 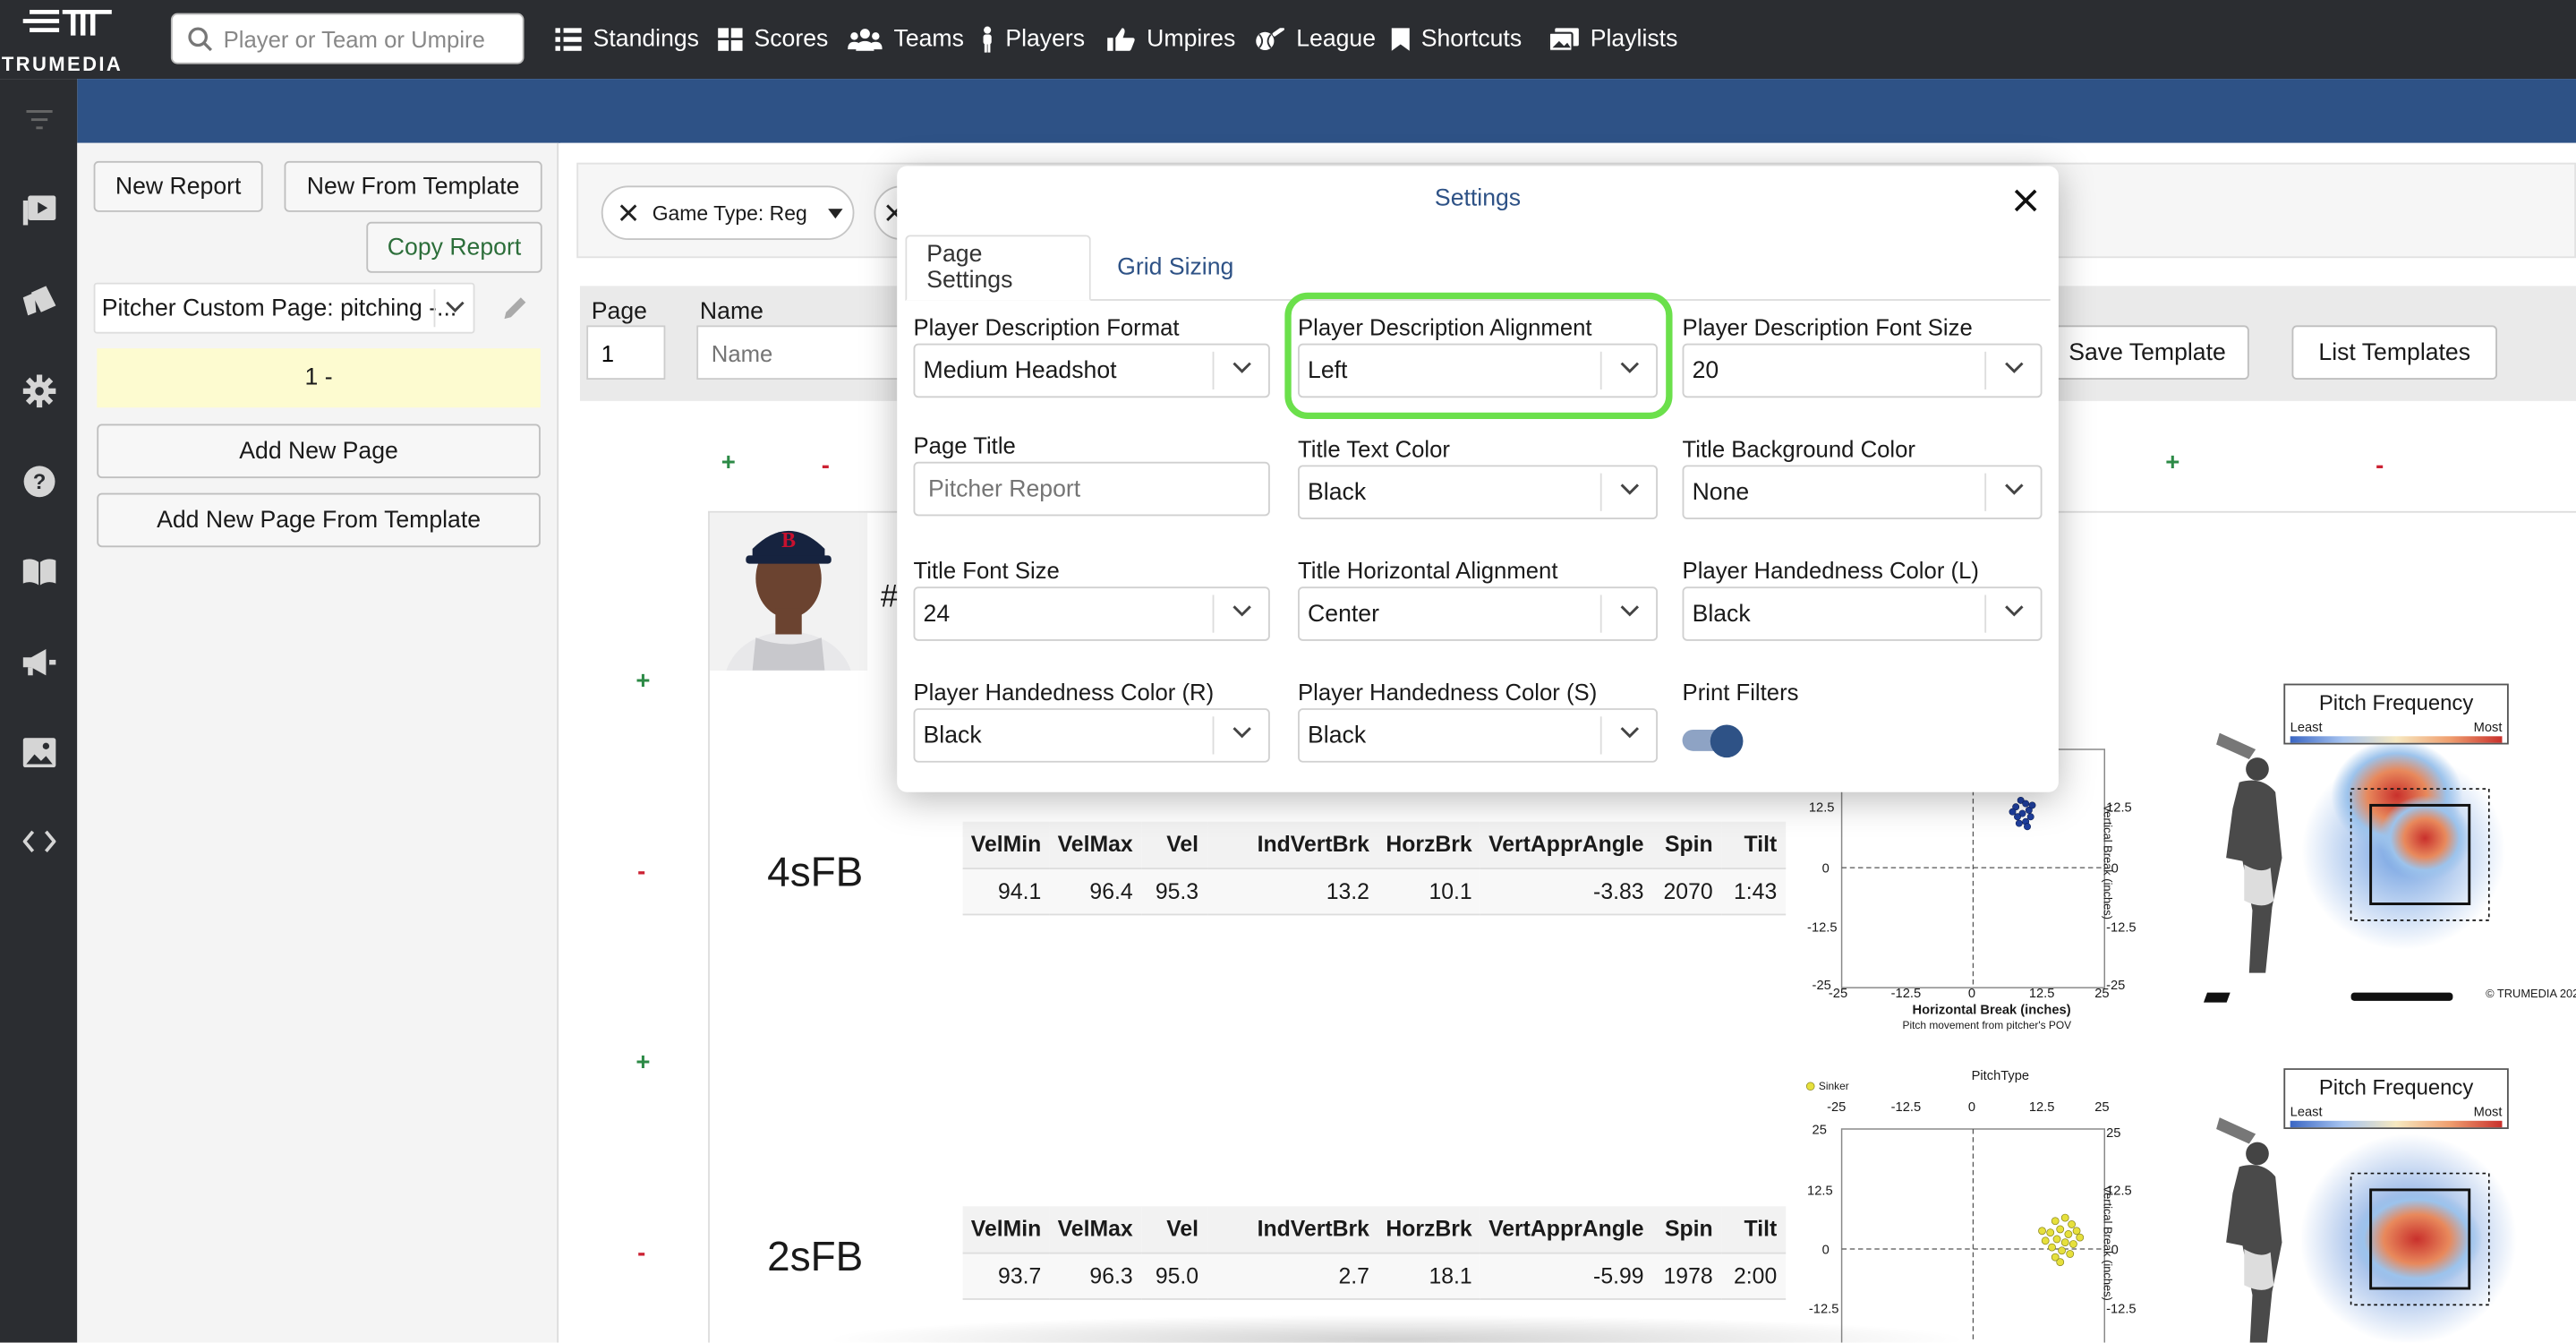 I want to click on tab-page-settings: Page Settings, so click(x=998, y=268).